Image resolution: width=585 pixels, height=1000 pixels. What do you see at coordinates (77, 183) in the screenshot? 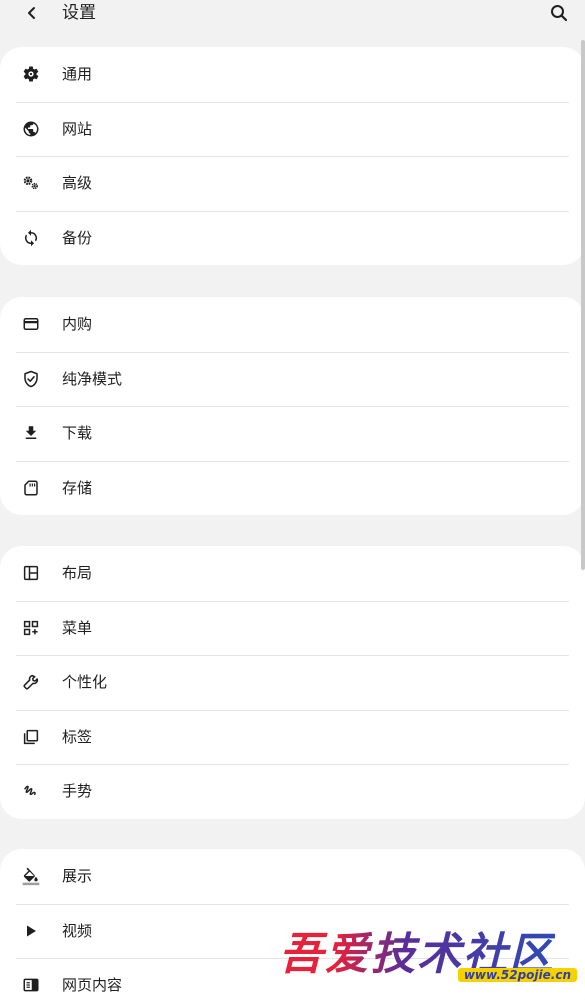
I see `settings-item-label: 高级` at bounding box center [77, 183].